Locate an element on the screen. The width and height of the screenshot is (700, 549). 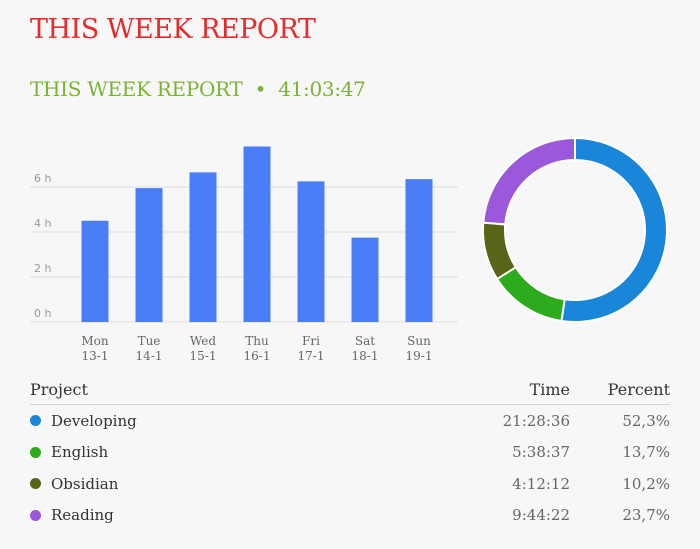
table-header: Project Time Percent is located at coordinates (350, 389).